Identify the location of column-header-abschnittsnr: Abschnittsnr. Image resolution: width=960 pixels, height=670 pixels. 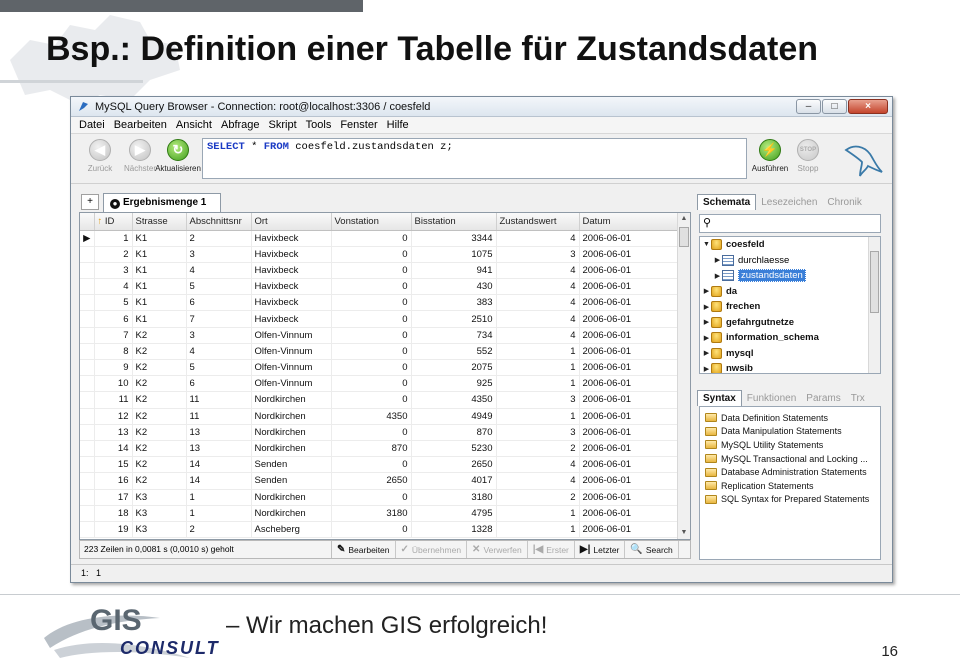
(219, 222).